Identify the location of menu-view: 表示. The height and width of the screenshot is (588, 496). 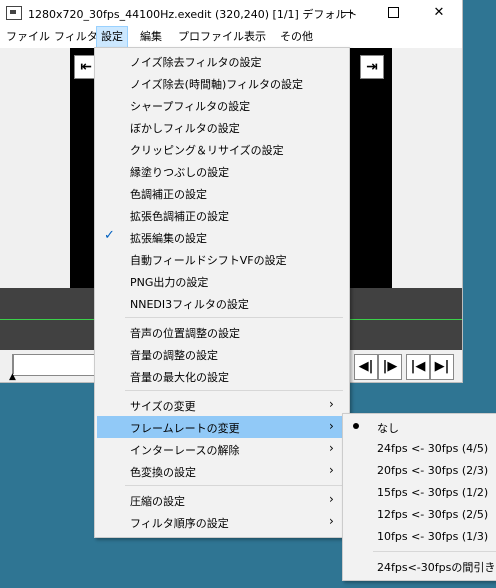
(255, 37).